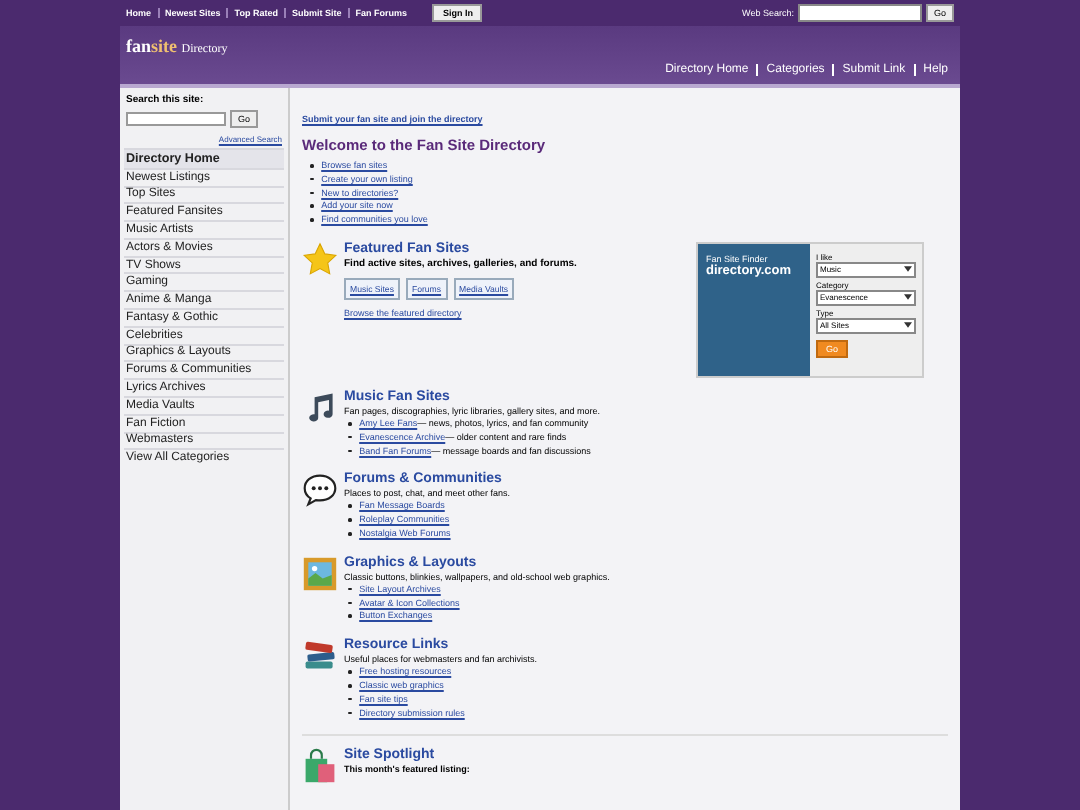 The width and height of the screenshot is (1080, 810). Describe the element at coordinates (320, 259) in the screenshot. I see `star-icon` at that location.